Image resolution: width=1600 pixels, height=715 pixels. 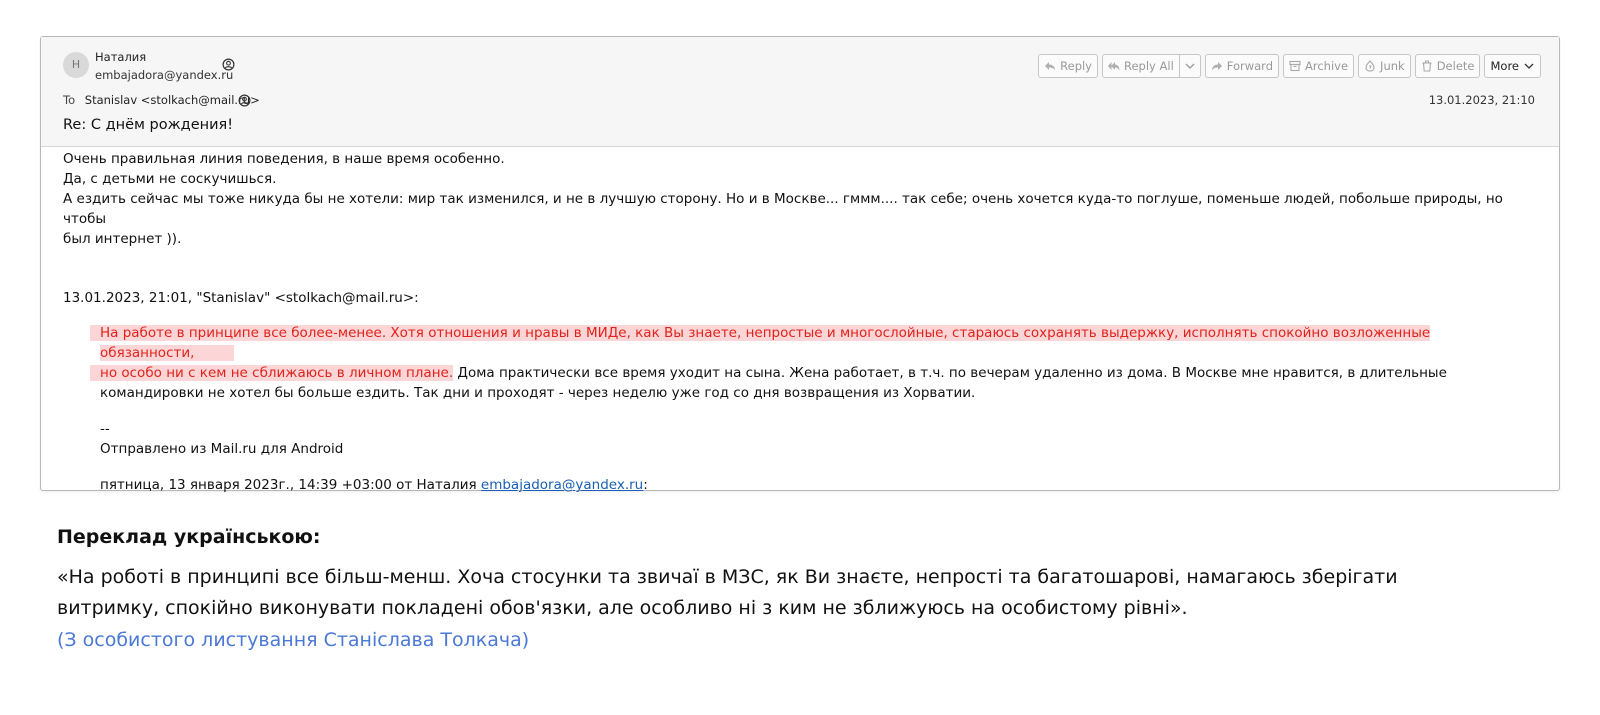 What do you see at coordinates (172, 100) in the screenshot?
I see `recipient: Stanislav <stolkach@mail.ru>` at bounding box center [172, 100].